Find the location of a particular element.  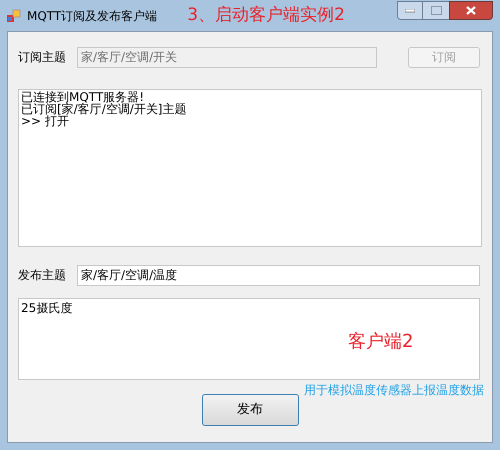

maximize-icon is located at coordinates (436, 10).